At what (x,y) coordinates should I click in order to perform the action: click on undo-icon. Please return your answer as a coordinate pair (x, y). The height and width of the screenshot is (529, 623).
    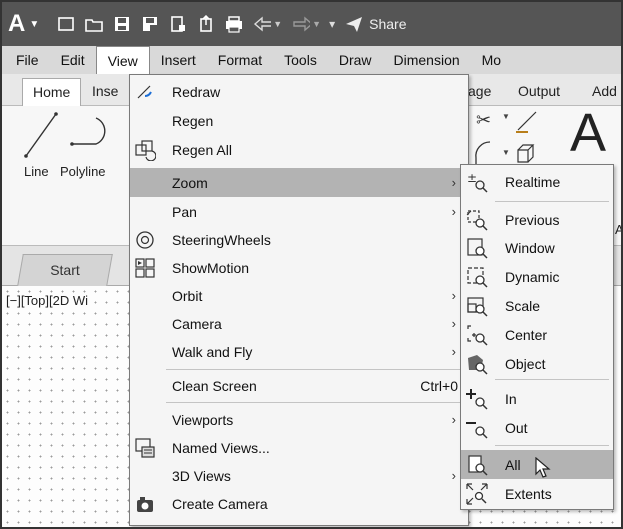
    Looking at the image, I should click on (262, 24).